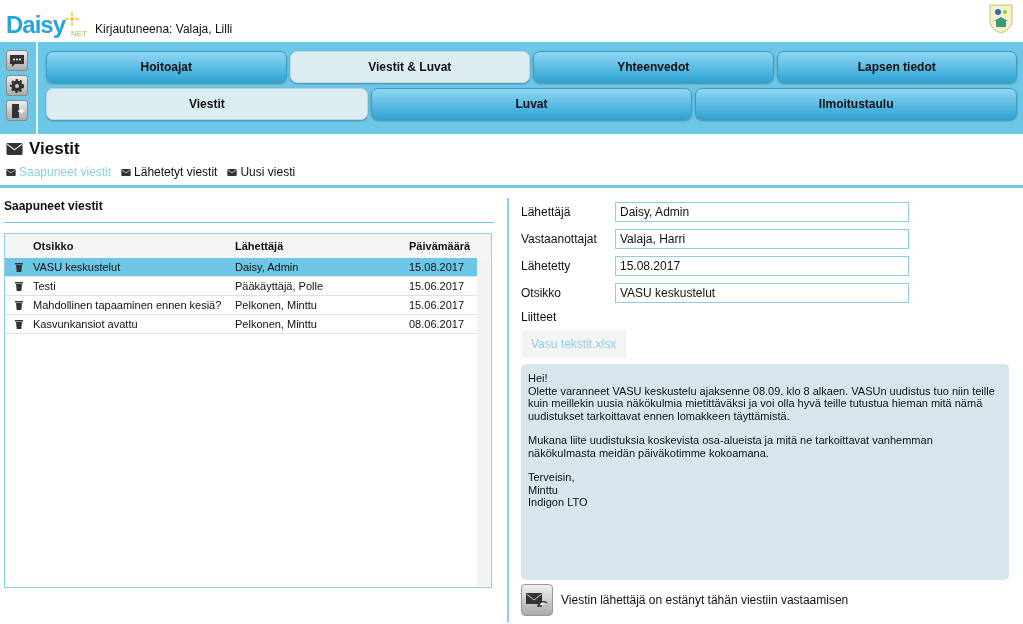  What do you see at coordinates (705, 600) in the screenshot?
I see `reply-blocked-note: Viestin lähettäjä on estänyt tähän viestiin vastaamisen` at bounding box center [705, 600].